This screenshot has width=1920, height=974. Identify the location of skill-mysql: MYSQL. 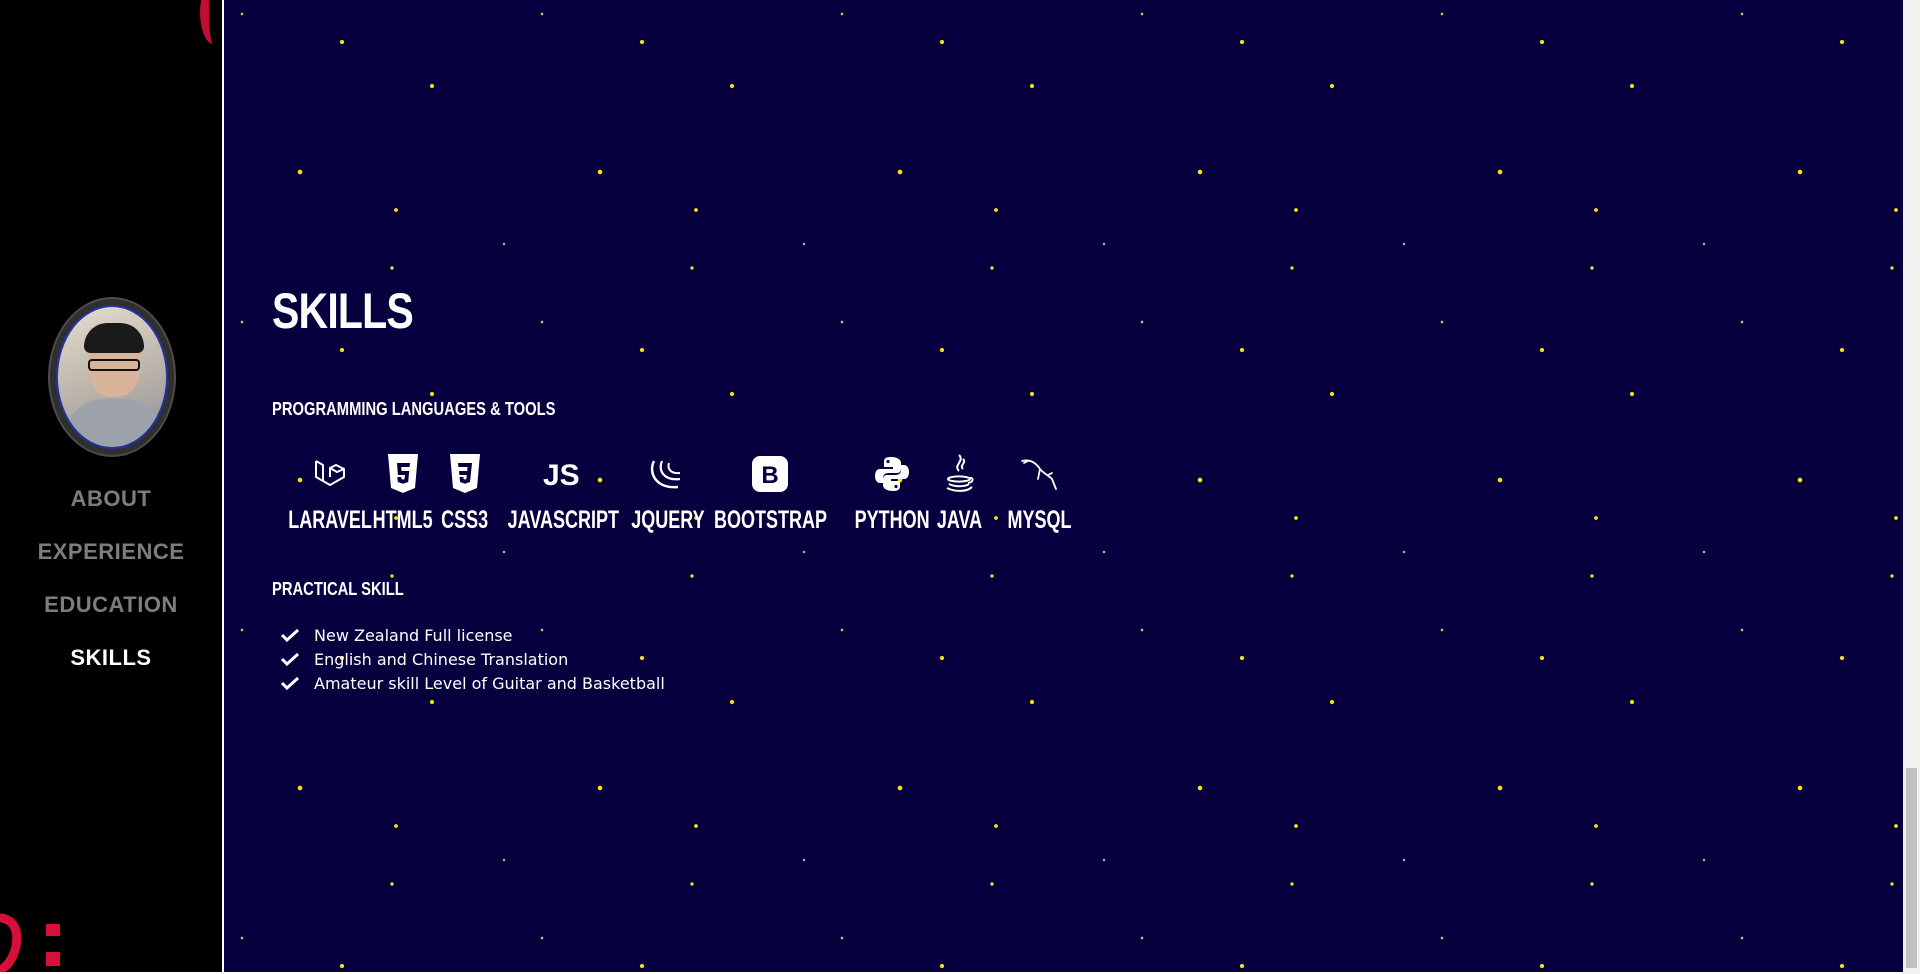
(1039, 493).